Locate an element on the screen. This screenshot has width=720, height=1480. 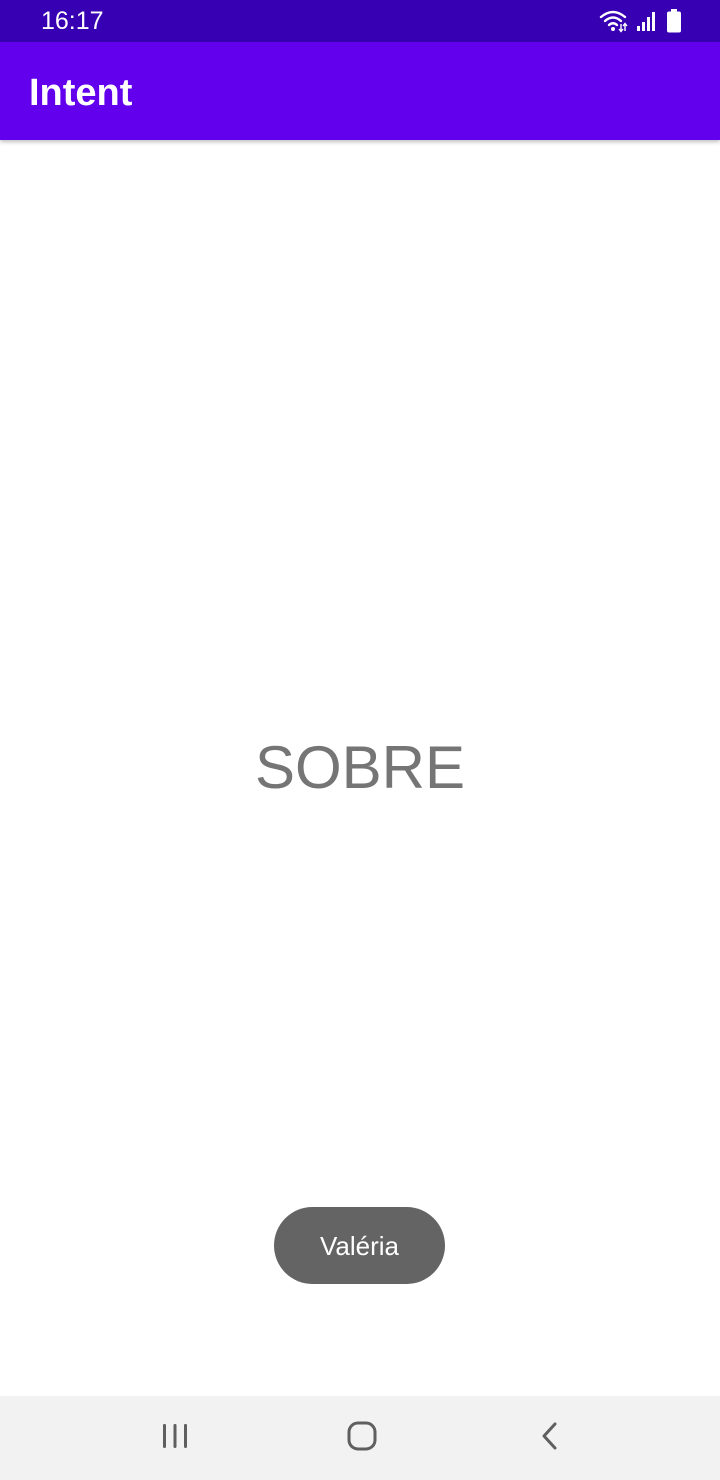
navigation-bar is located at coordinates (360, 1438).